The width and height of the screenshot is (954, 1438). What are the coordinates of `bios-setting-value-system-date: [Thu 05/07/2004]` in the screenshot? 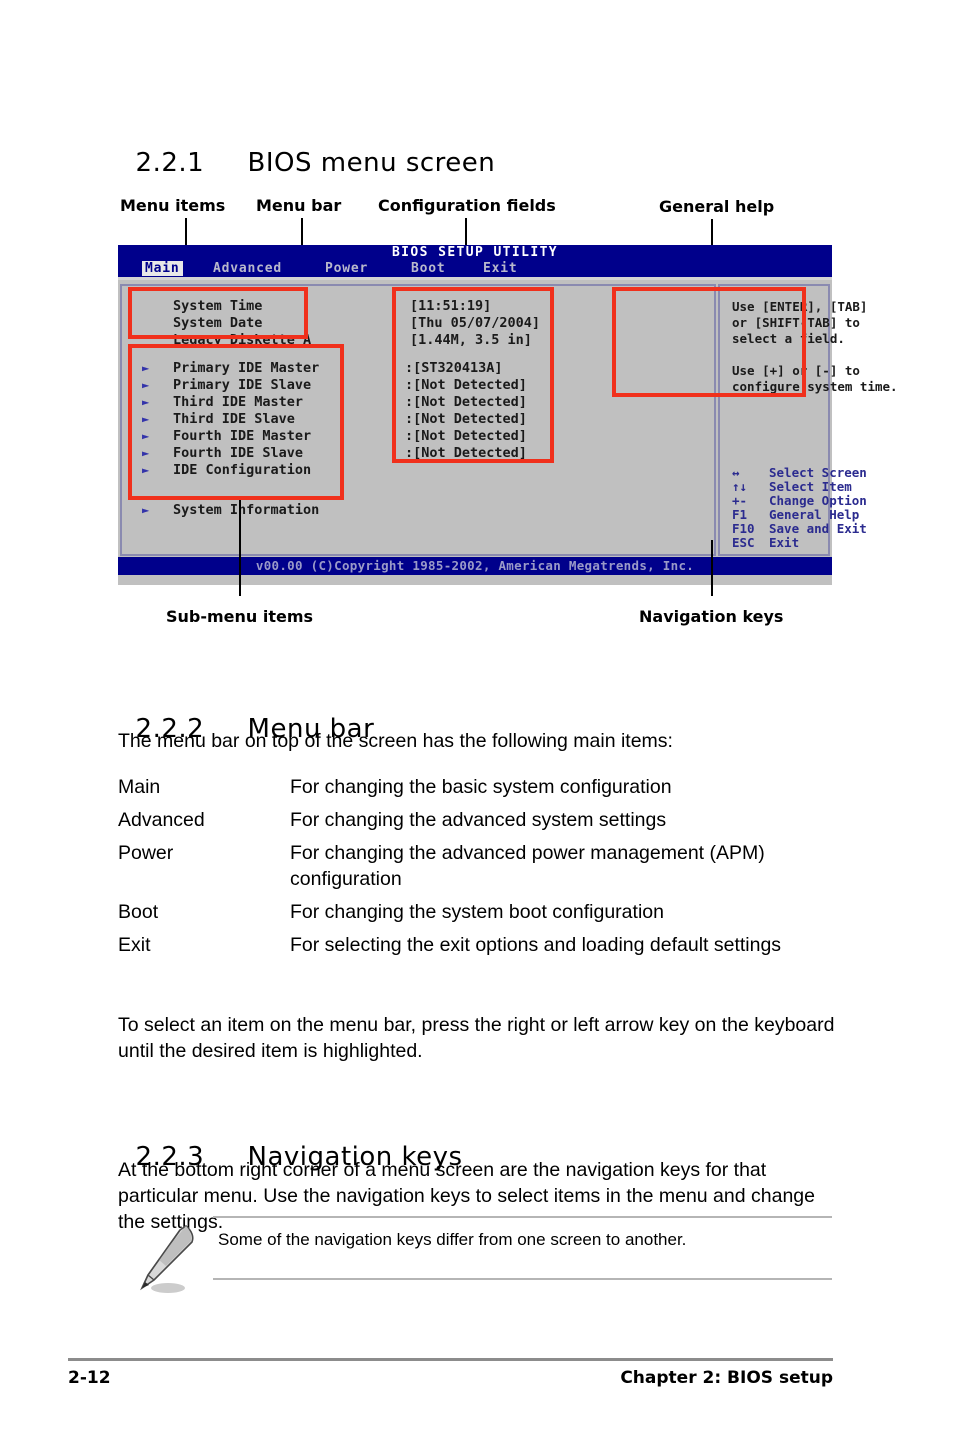 It's located at (475, 323).